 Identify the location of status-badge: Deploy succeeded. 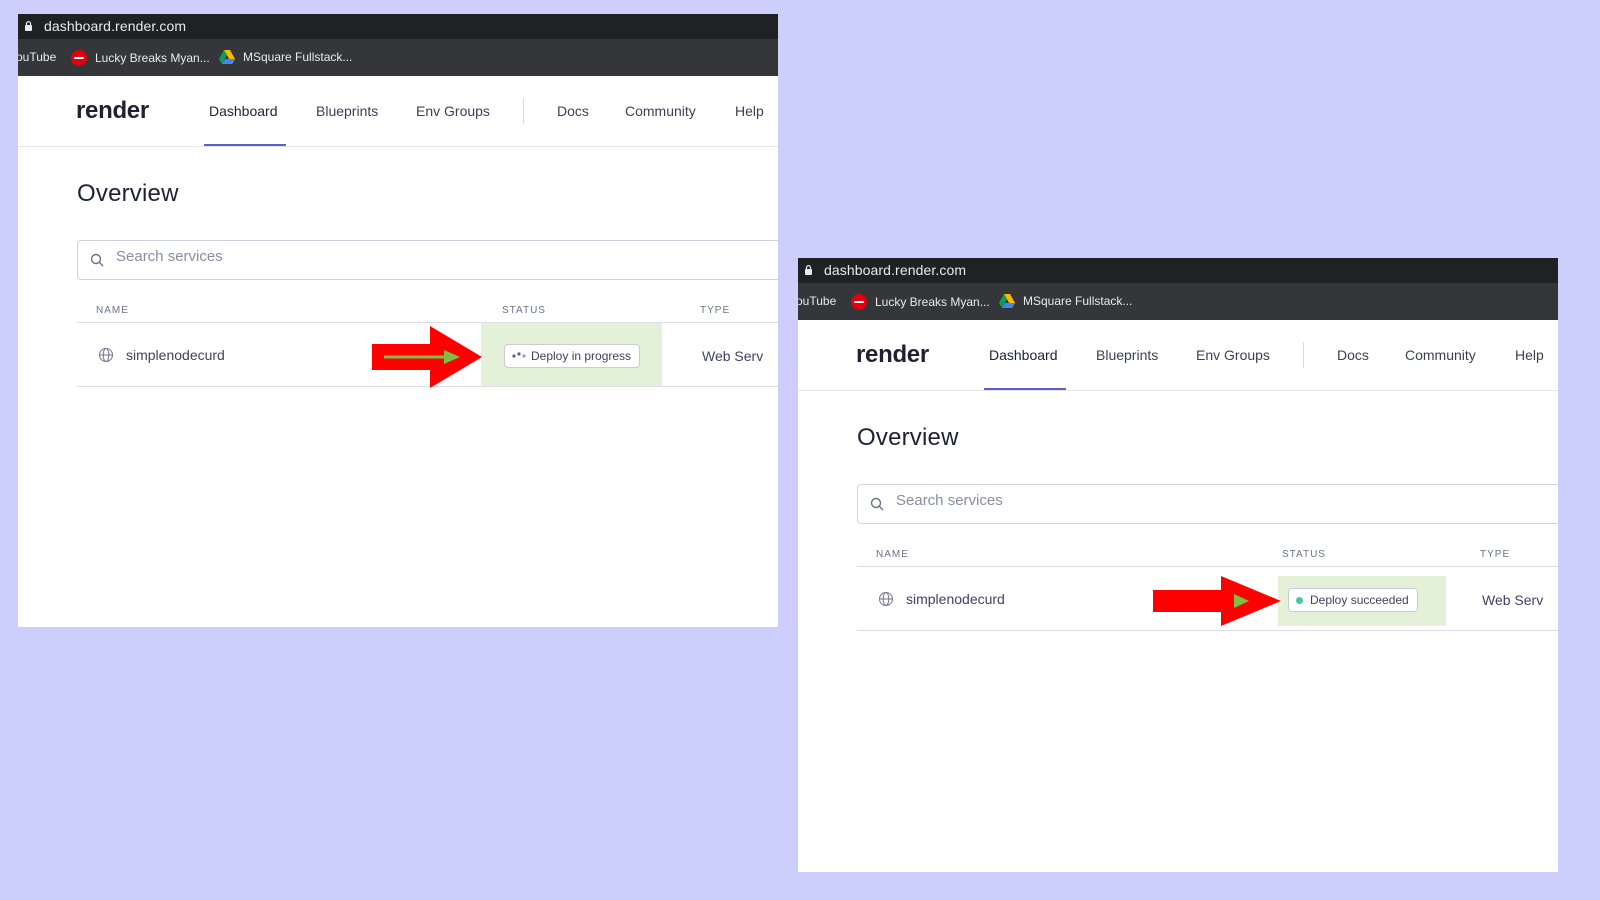
(1353, 600).